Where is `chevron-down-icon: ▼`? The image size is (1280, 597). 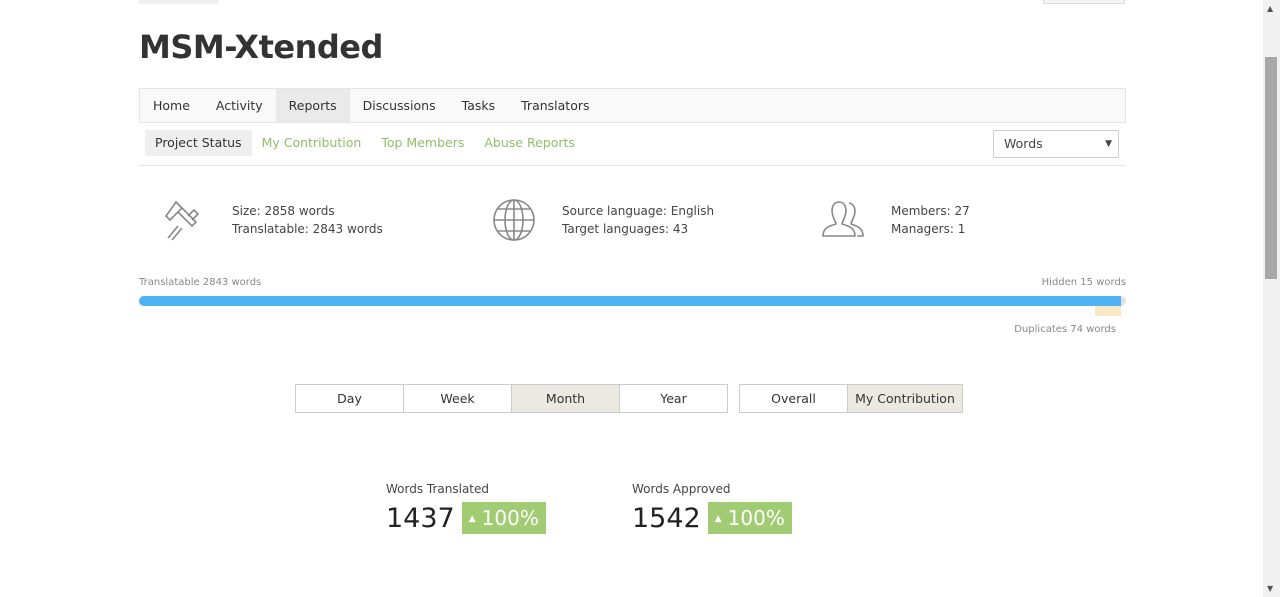 chevron-down-icon: ▼ is located at coordinates (1108, 144).